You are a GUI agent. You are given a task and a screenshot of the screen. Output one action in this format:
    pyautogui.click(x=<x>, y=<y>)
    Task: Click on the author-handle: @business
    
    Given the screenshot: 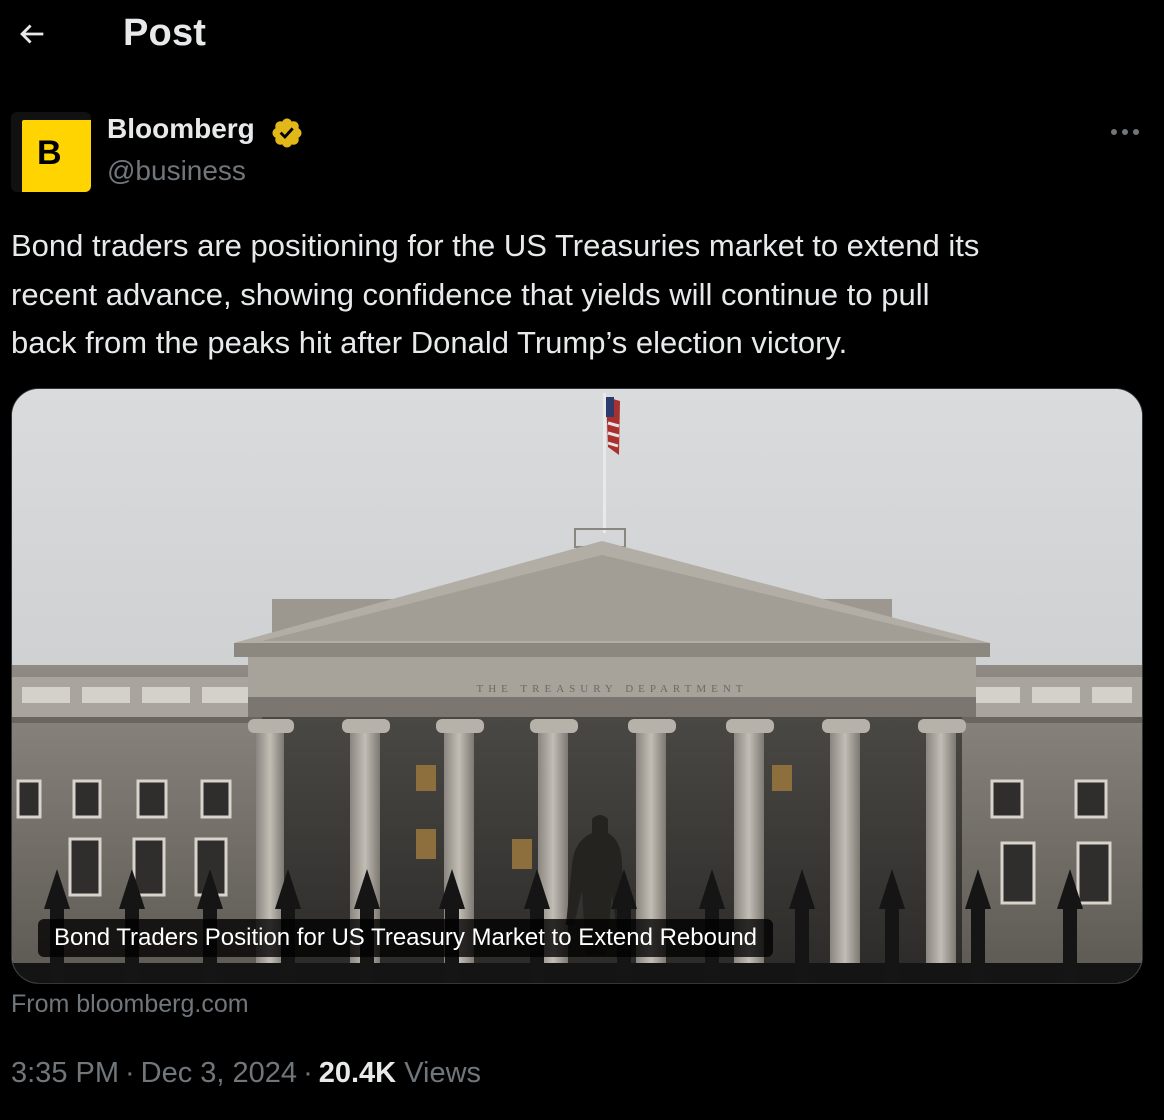 What is the action you would take?
    pyautogui.click(x=176, y=171)
    